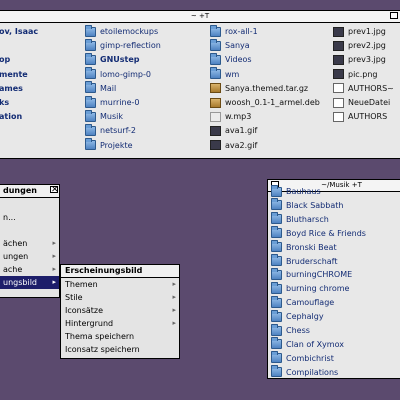 Image resolution: width=400 pixels, height=400 pixels. What do you see at coordinates (394, 15) in the screenshot?
I see `iconify-button` at bounding box center [394, 15].